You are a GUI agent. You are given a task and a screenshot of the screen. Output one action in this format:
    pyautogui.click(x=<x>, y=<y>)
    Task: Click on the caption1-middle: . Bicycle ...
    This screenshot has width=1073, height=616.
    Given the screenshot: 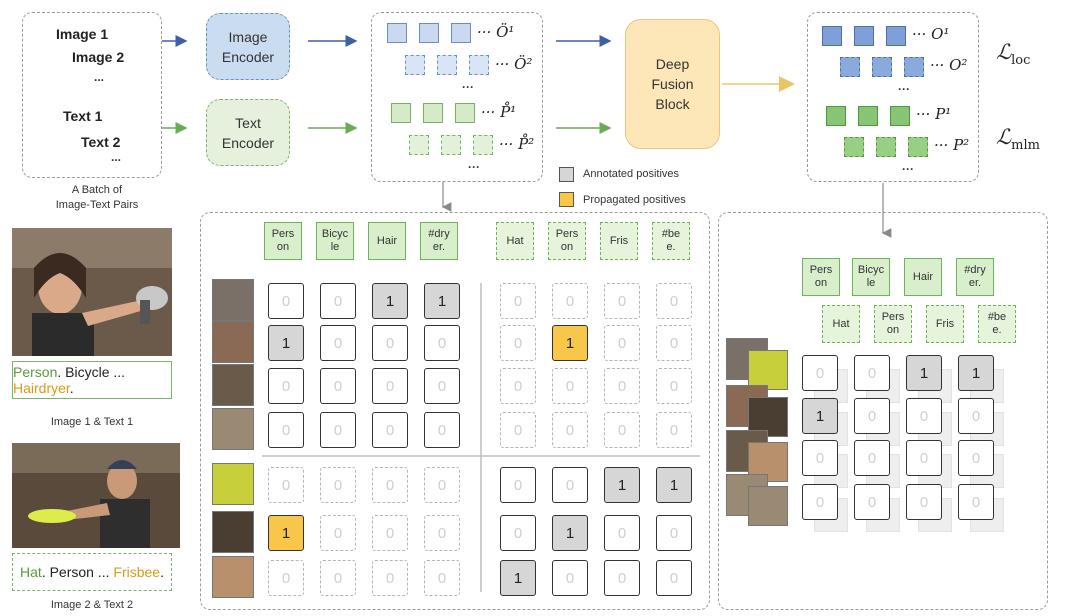 What is the action you would take?
    pyautogui.click(x=91, y=372)
    